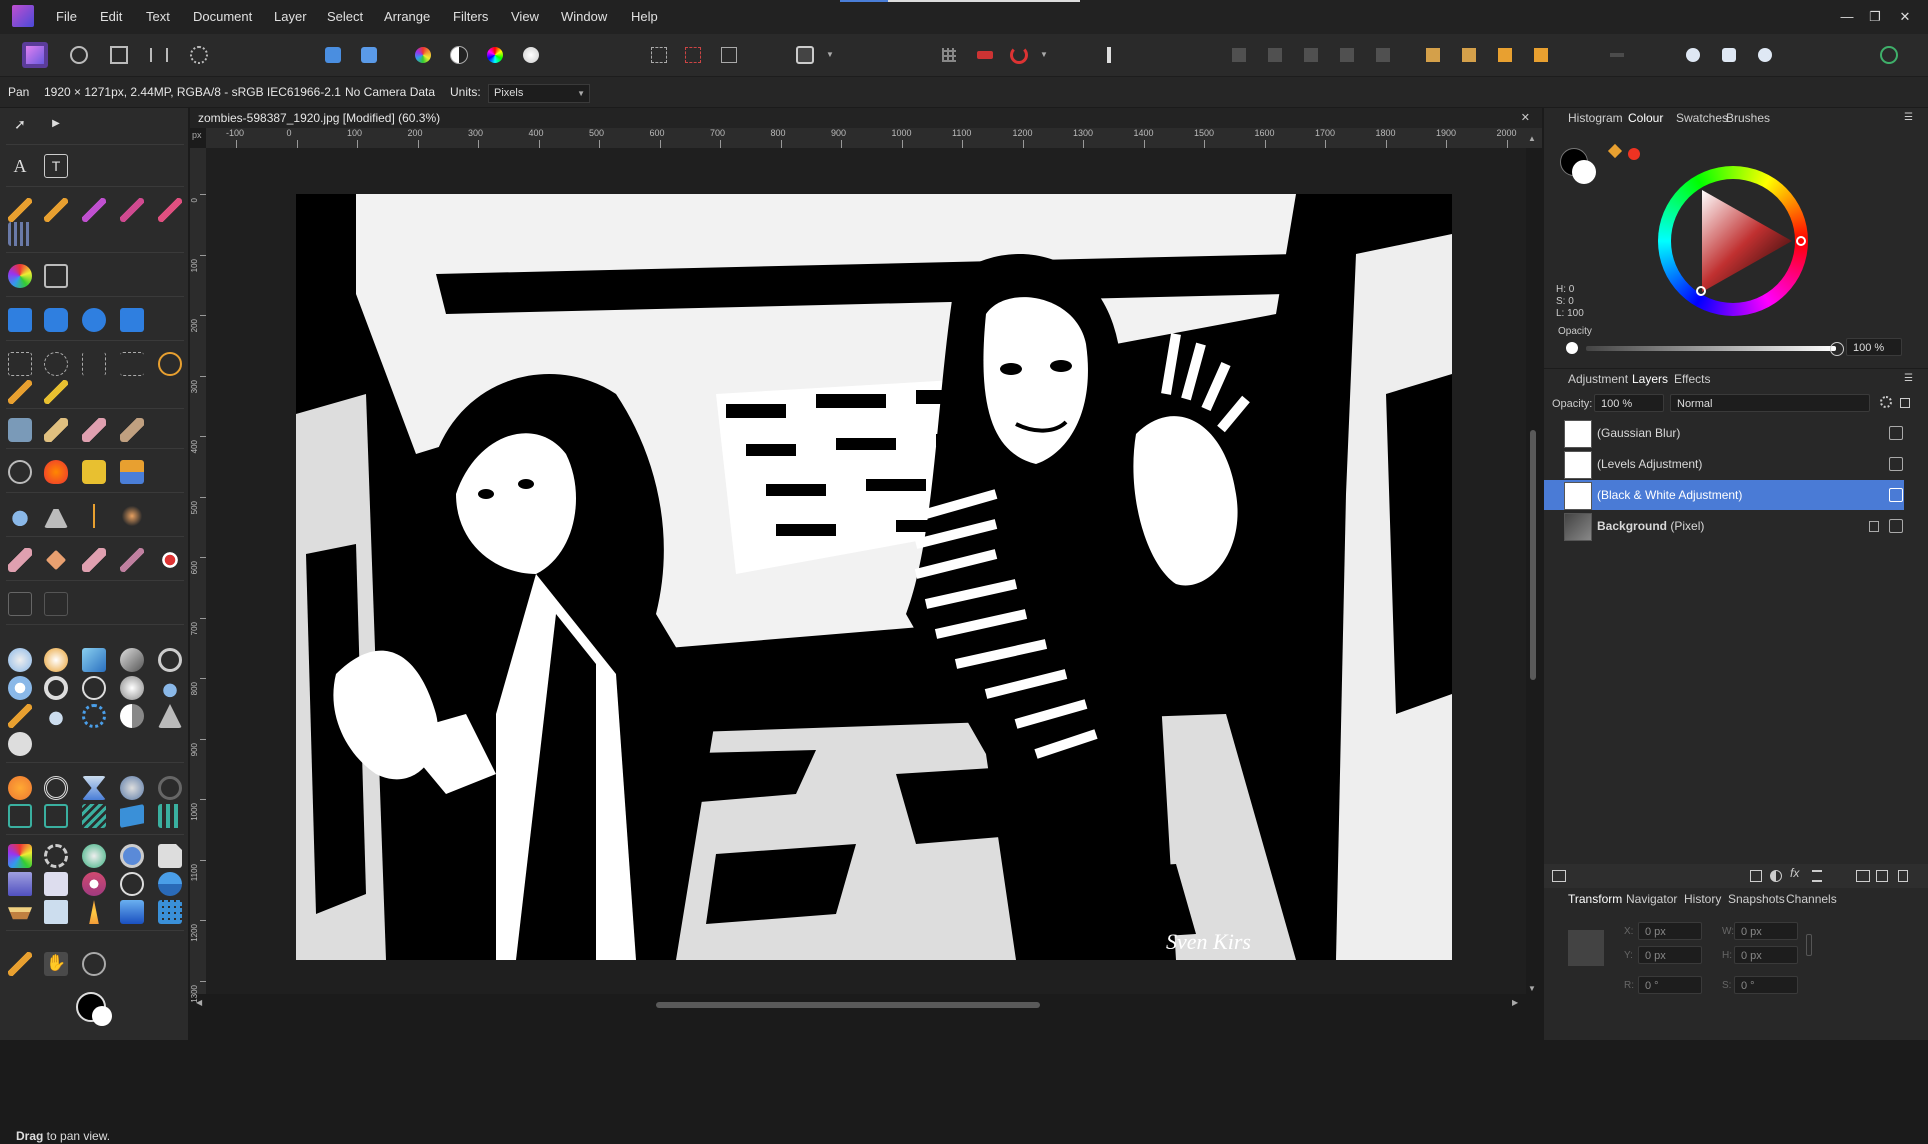 The height and width of the screenshot is (1144, 1928). Describe the element at coordinates (132, 788) in the screenshot. I see `develop-globe-icon` at that location.